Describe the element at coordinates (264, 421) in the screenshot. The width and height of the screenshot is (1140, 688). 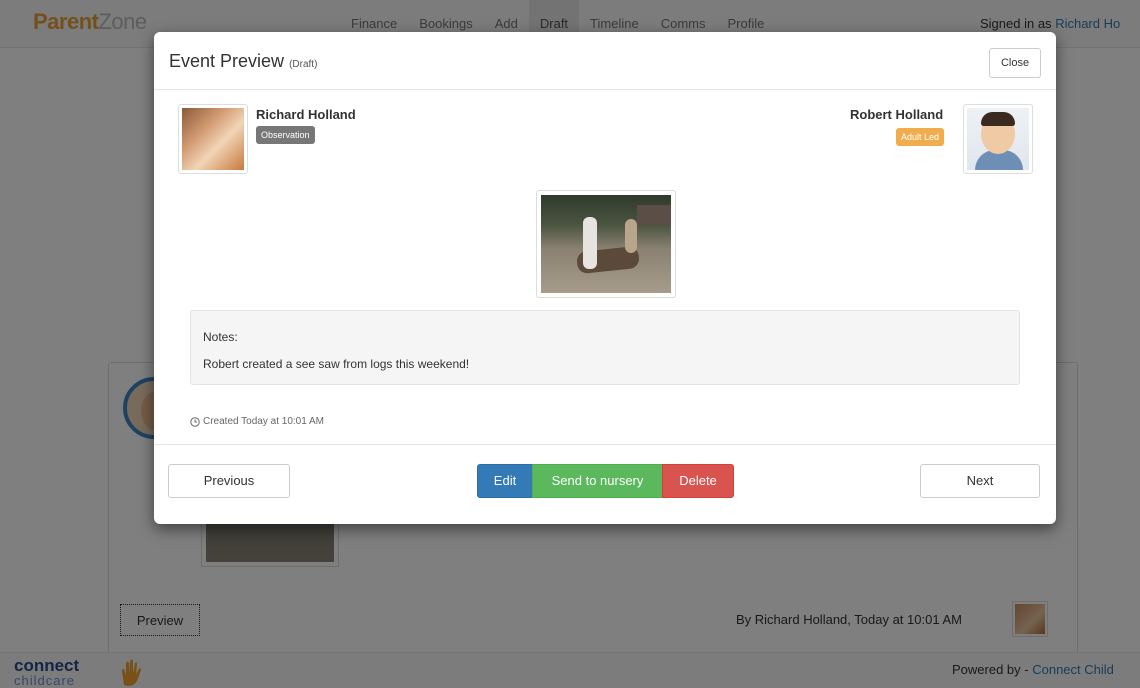
I see `created-text: Created Today at 10:01 AM` at that location.